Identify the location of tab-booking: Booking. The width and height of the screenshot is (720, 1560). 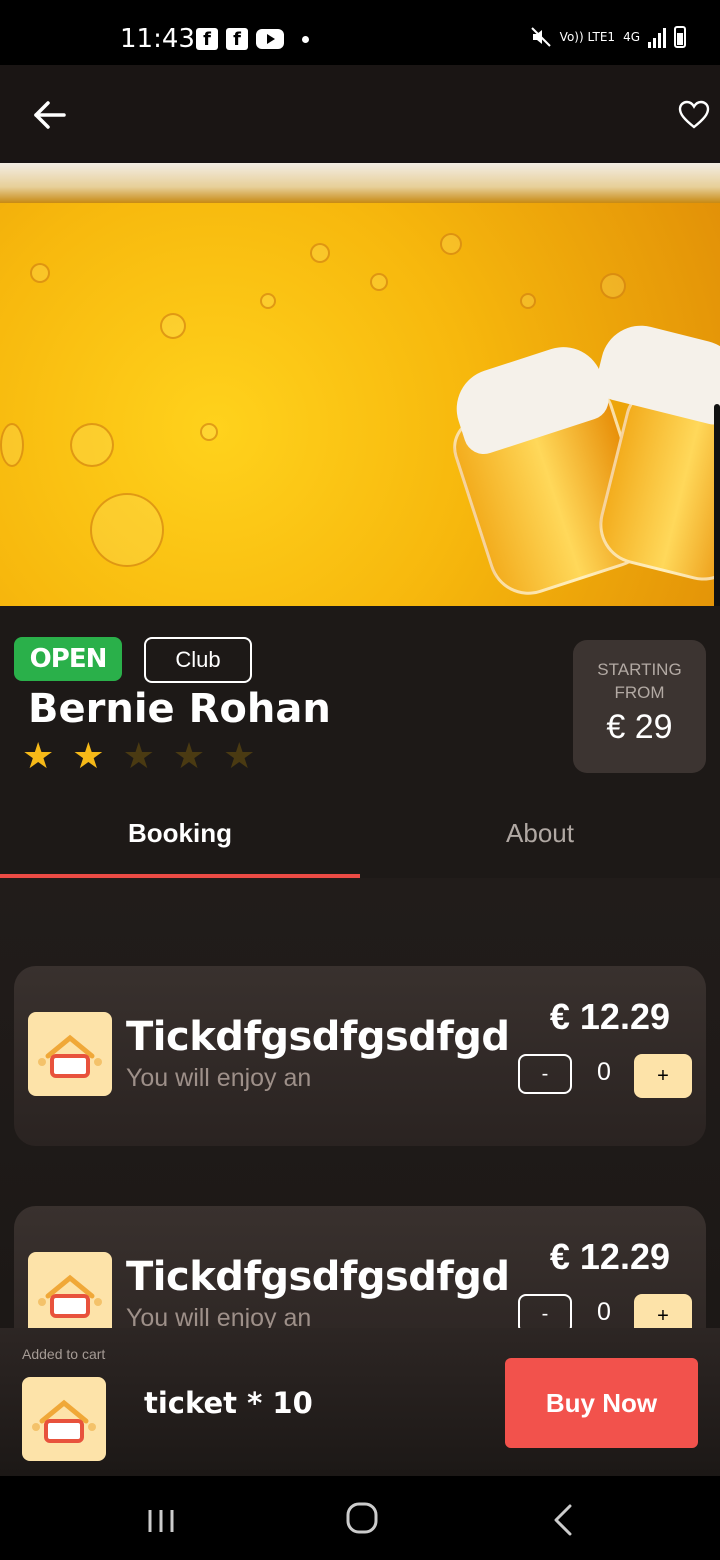
(180, 833).